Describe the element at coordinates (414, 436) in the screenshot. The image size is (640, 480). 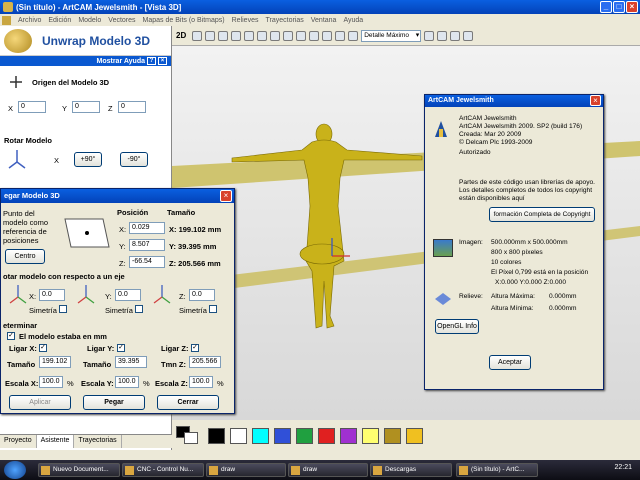
I see `palette-swatch-gold` at that location.